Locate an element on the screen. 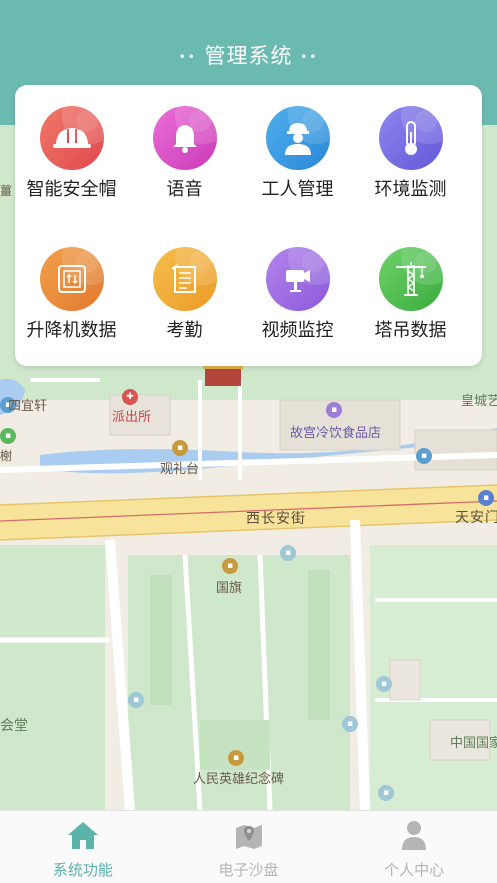  bell-icon is located at coordinates (184, 138).